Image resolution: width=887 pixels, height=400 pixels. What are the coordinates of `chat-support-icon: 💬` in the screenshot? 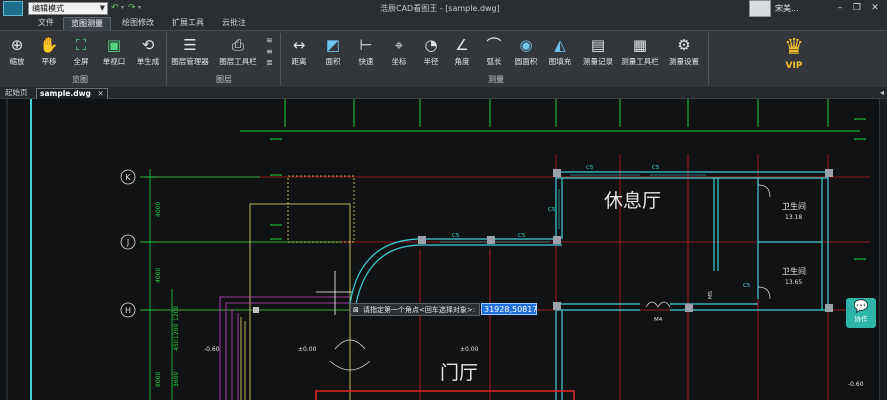 It's located at (861, 306).